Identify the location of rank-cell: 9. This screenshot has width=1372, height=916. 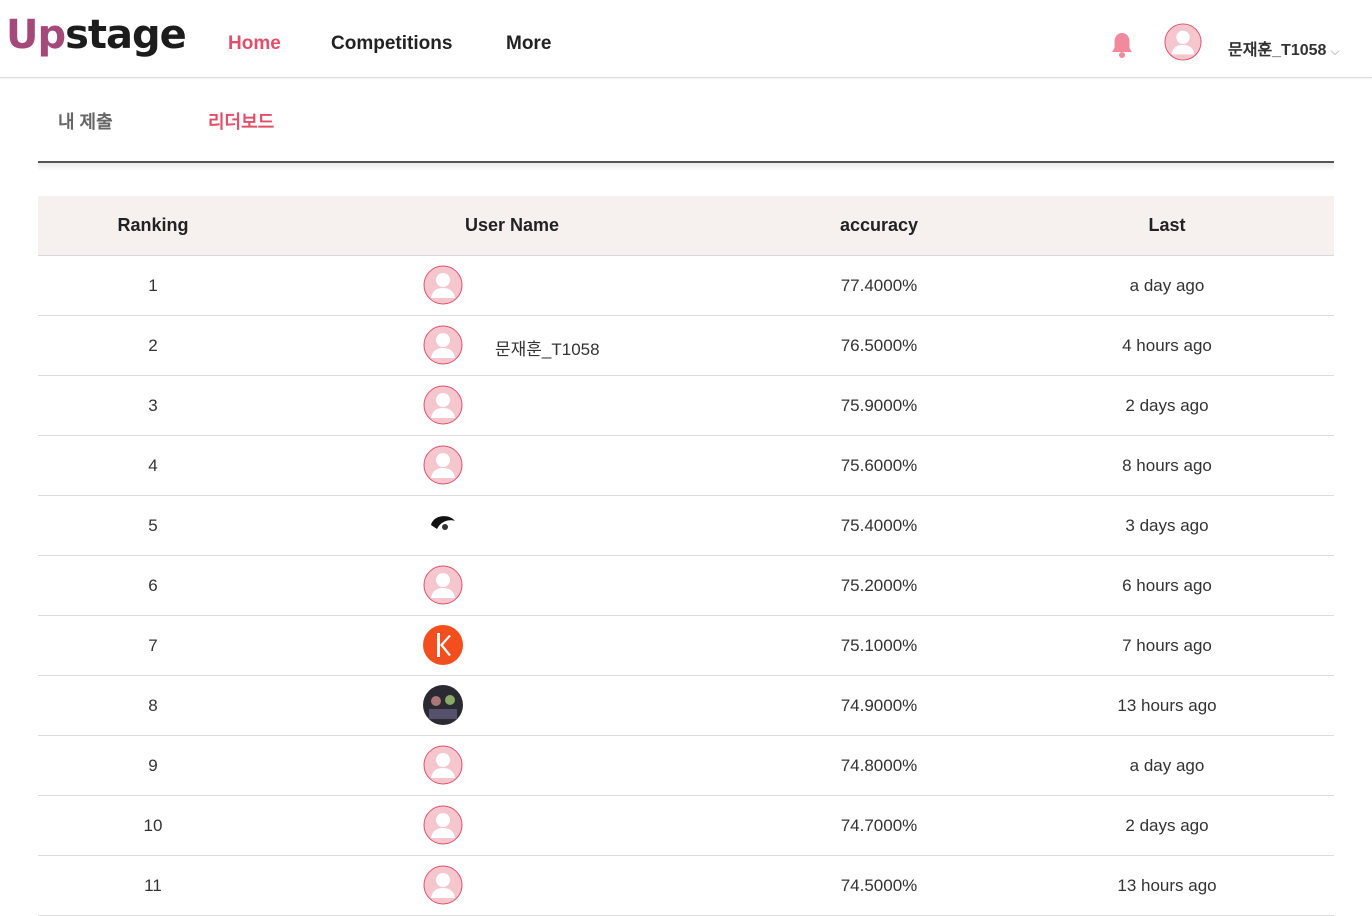
(153, 765).